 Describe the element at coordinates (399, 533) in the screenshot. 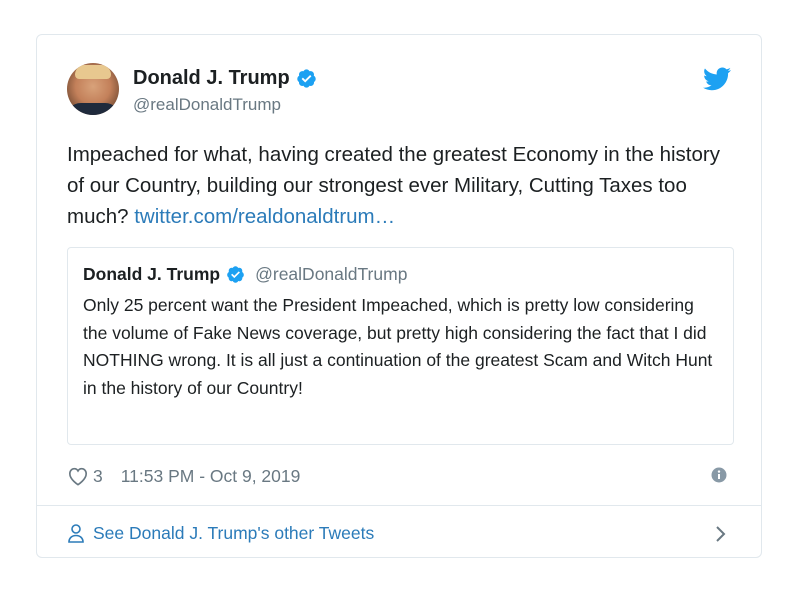

I see `see-other-tweets-link: See Donald J. Trump's other Tweets` at that location.